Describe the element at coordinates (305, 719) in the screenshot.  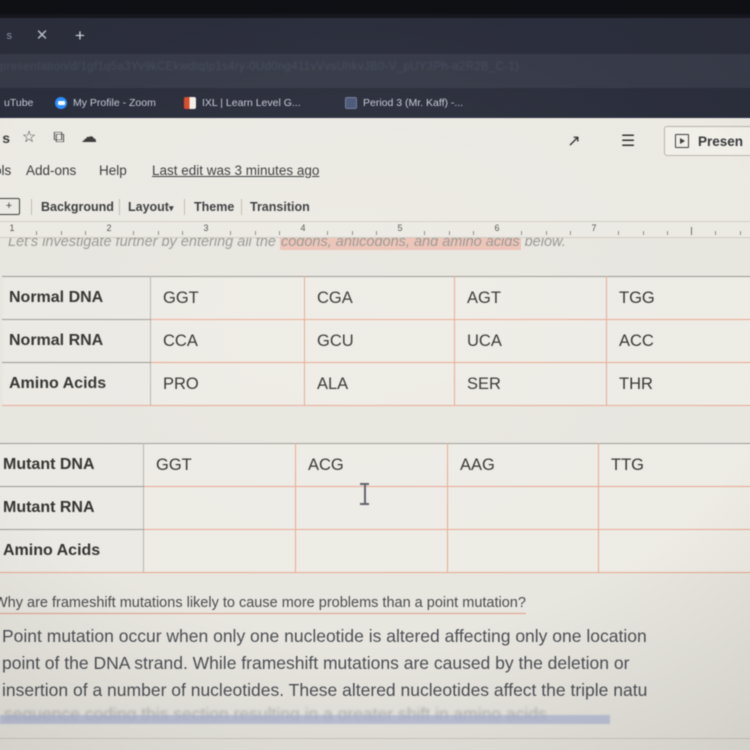
I see `text-selection-highlight` at that location.